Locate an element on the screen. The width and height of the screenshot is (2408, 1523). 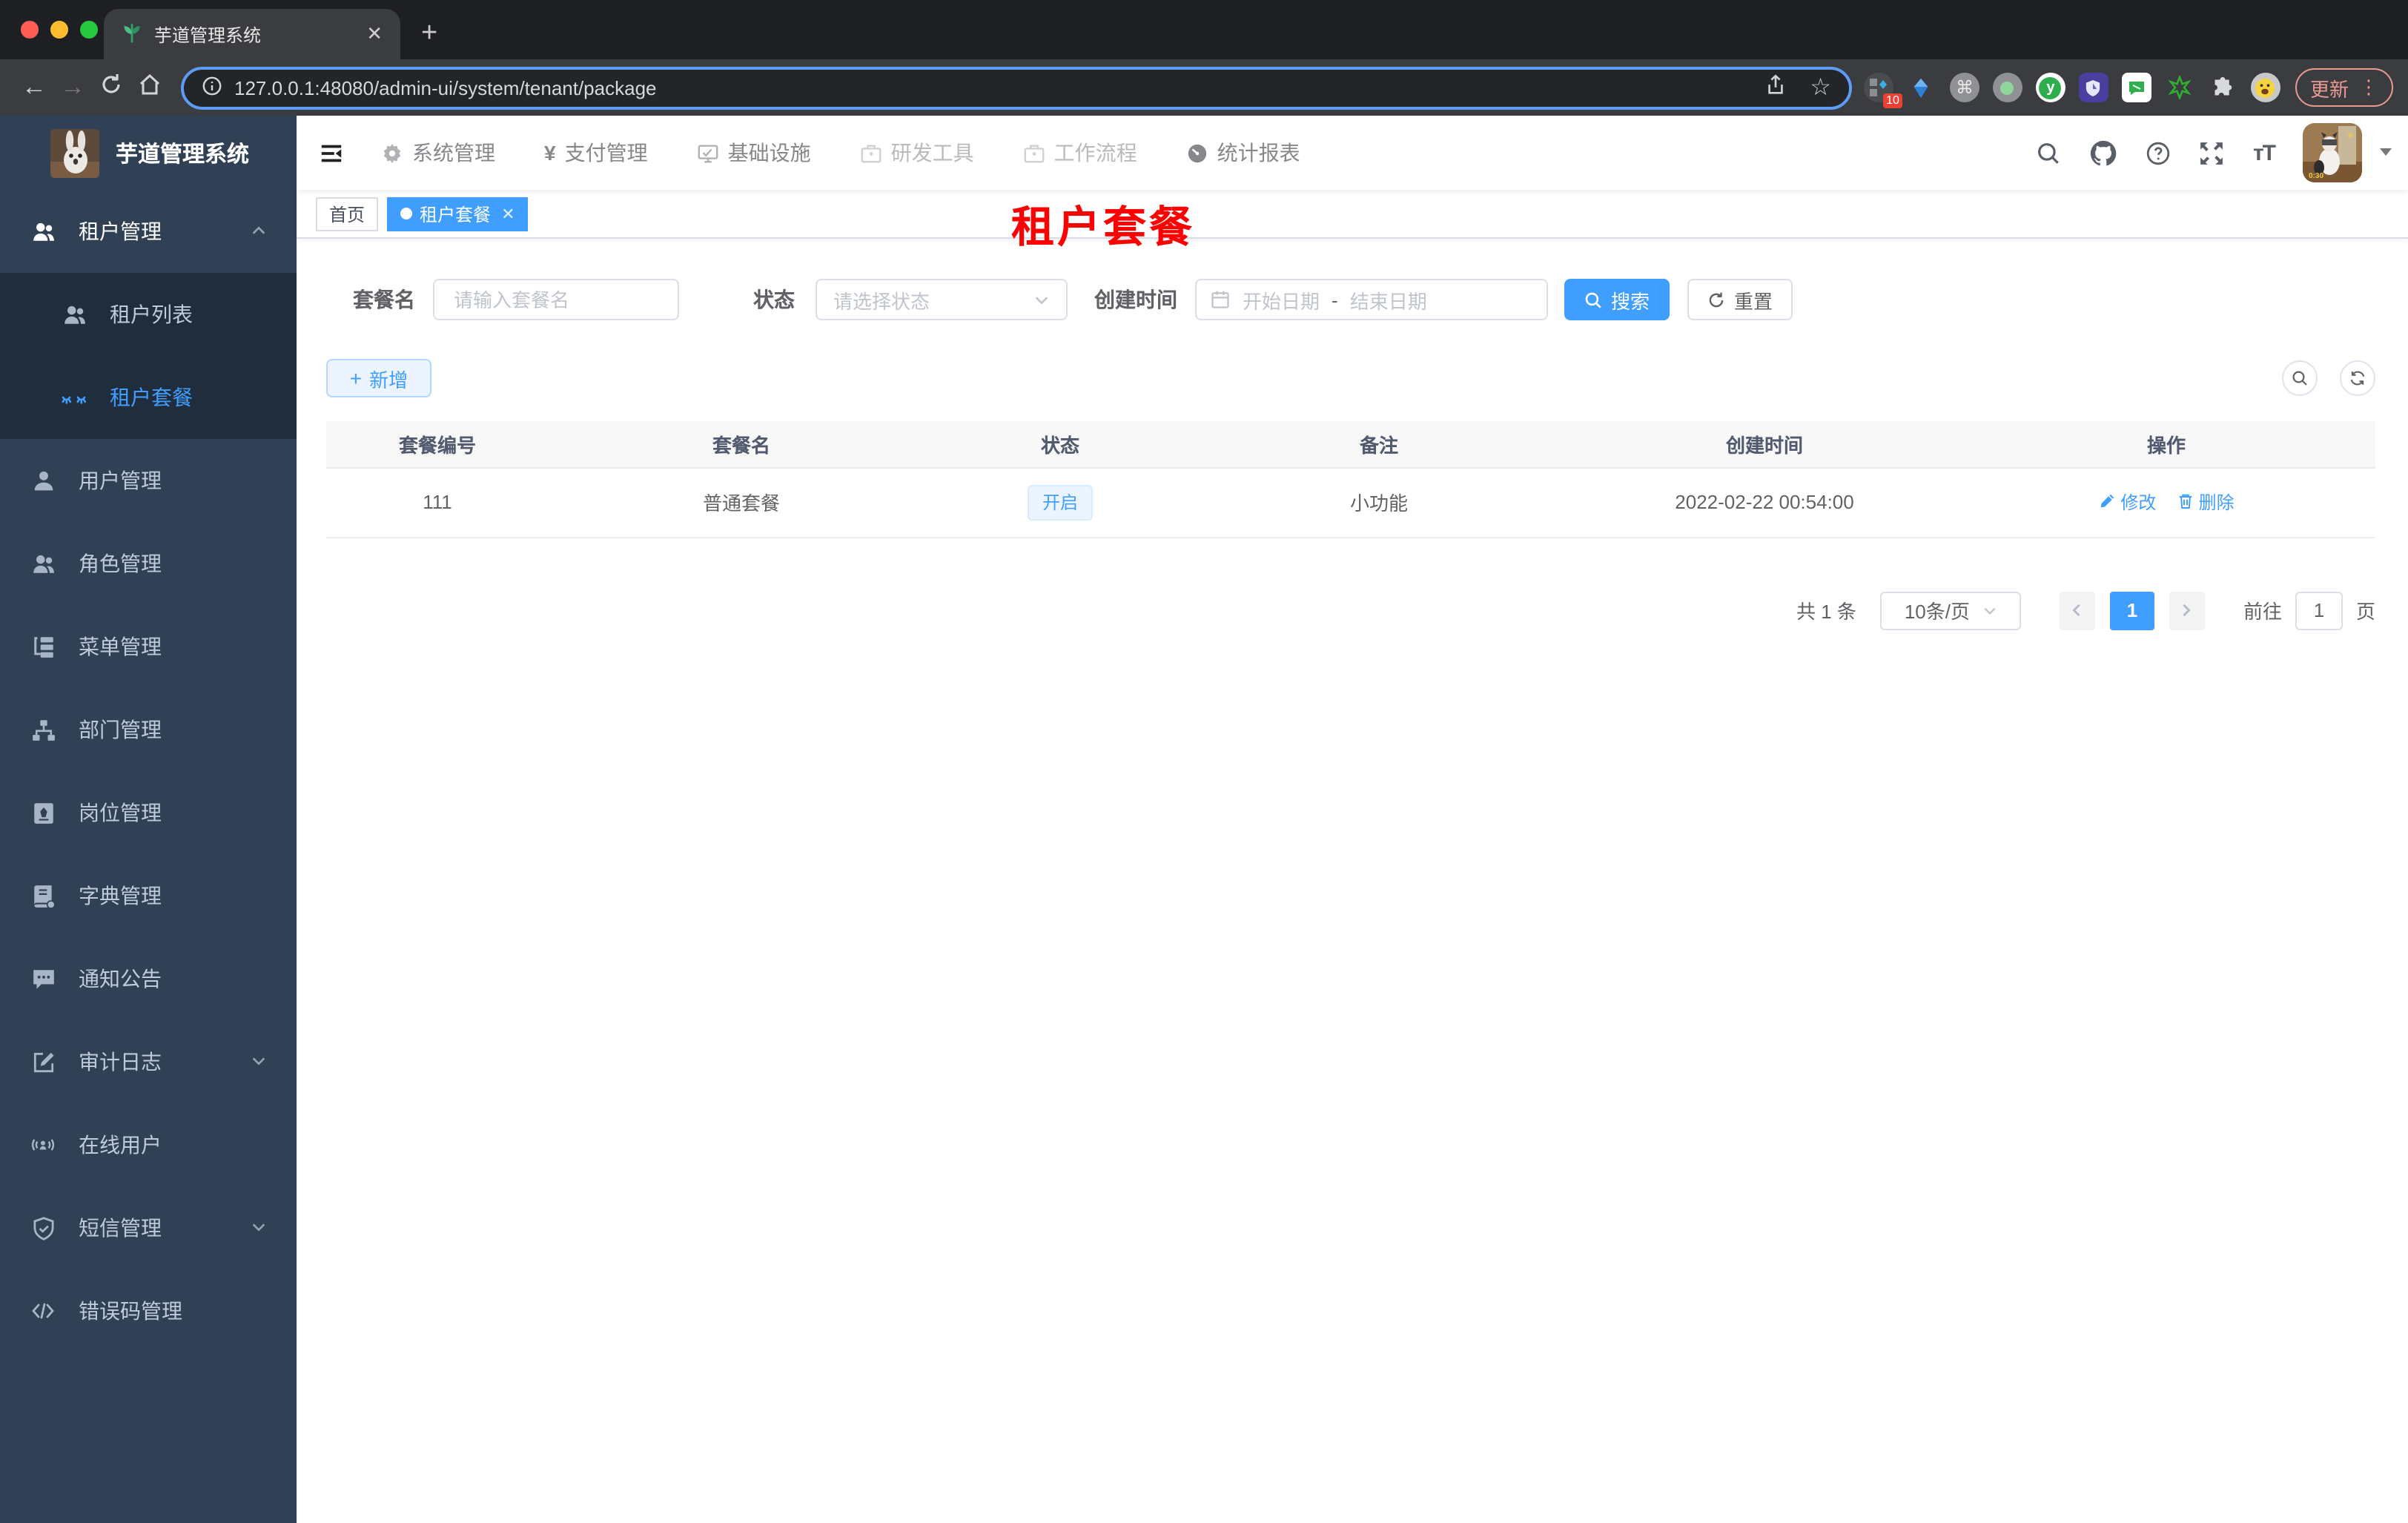
package-name-input-field is located at coordinates (556, 299).